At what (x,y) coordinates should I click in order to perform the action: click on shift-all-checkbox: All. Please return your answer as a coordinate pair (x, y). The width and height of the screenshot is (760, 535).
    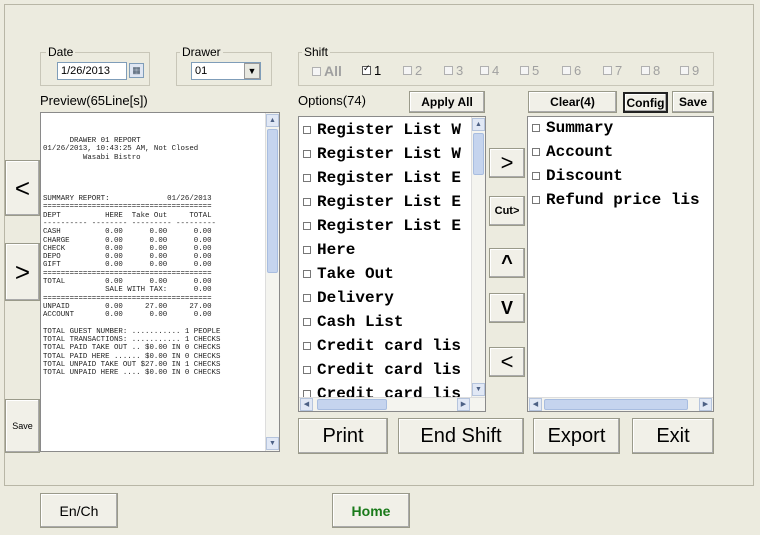
    Looking at the image, I should click on (327, 71).